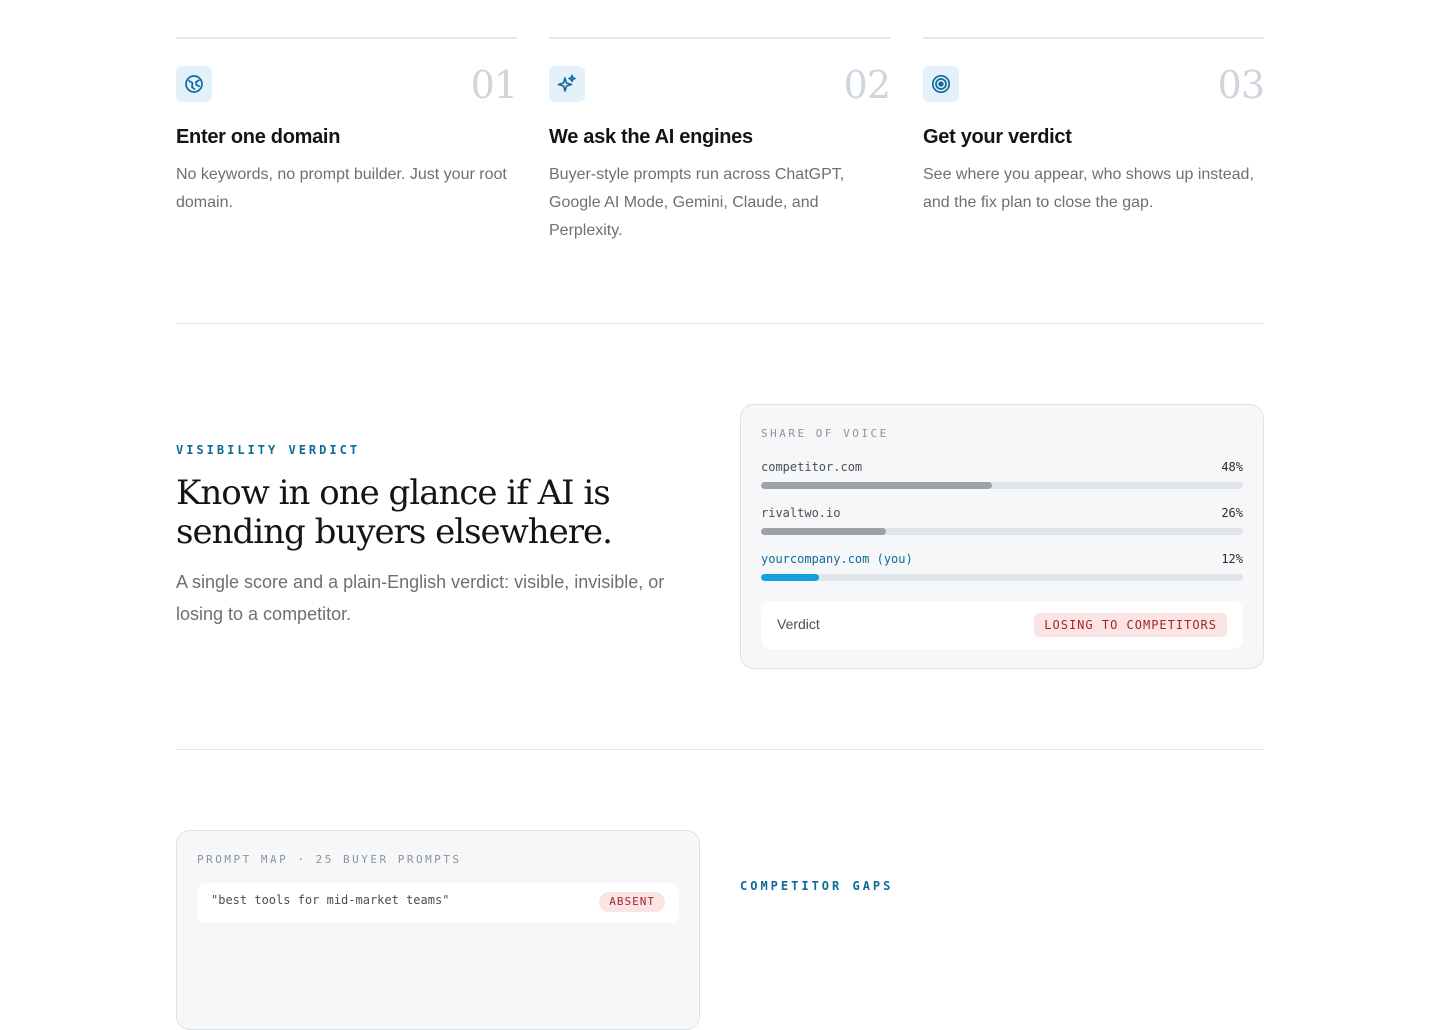 The width and height of the screenshot is (1440, 1030). Describe the element at coordinates (632, 902) in the screenshot. I see `prompt-status-badge: ABSENT` at that location.